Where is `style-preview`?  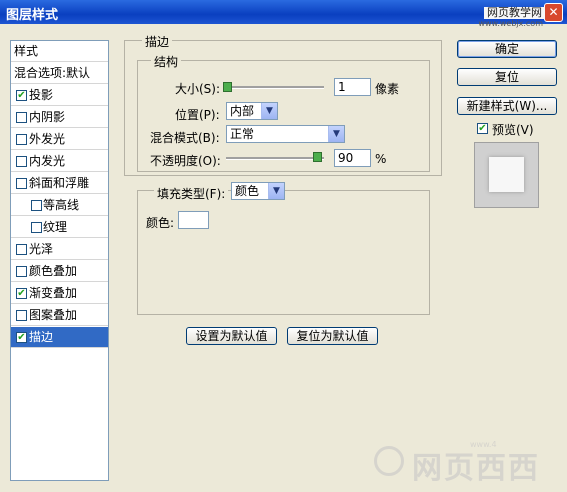
style-preview is located at coordinates (506, 175).